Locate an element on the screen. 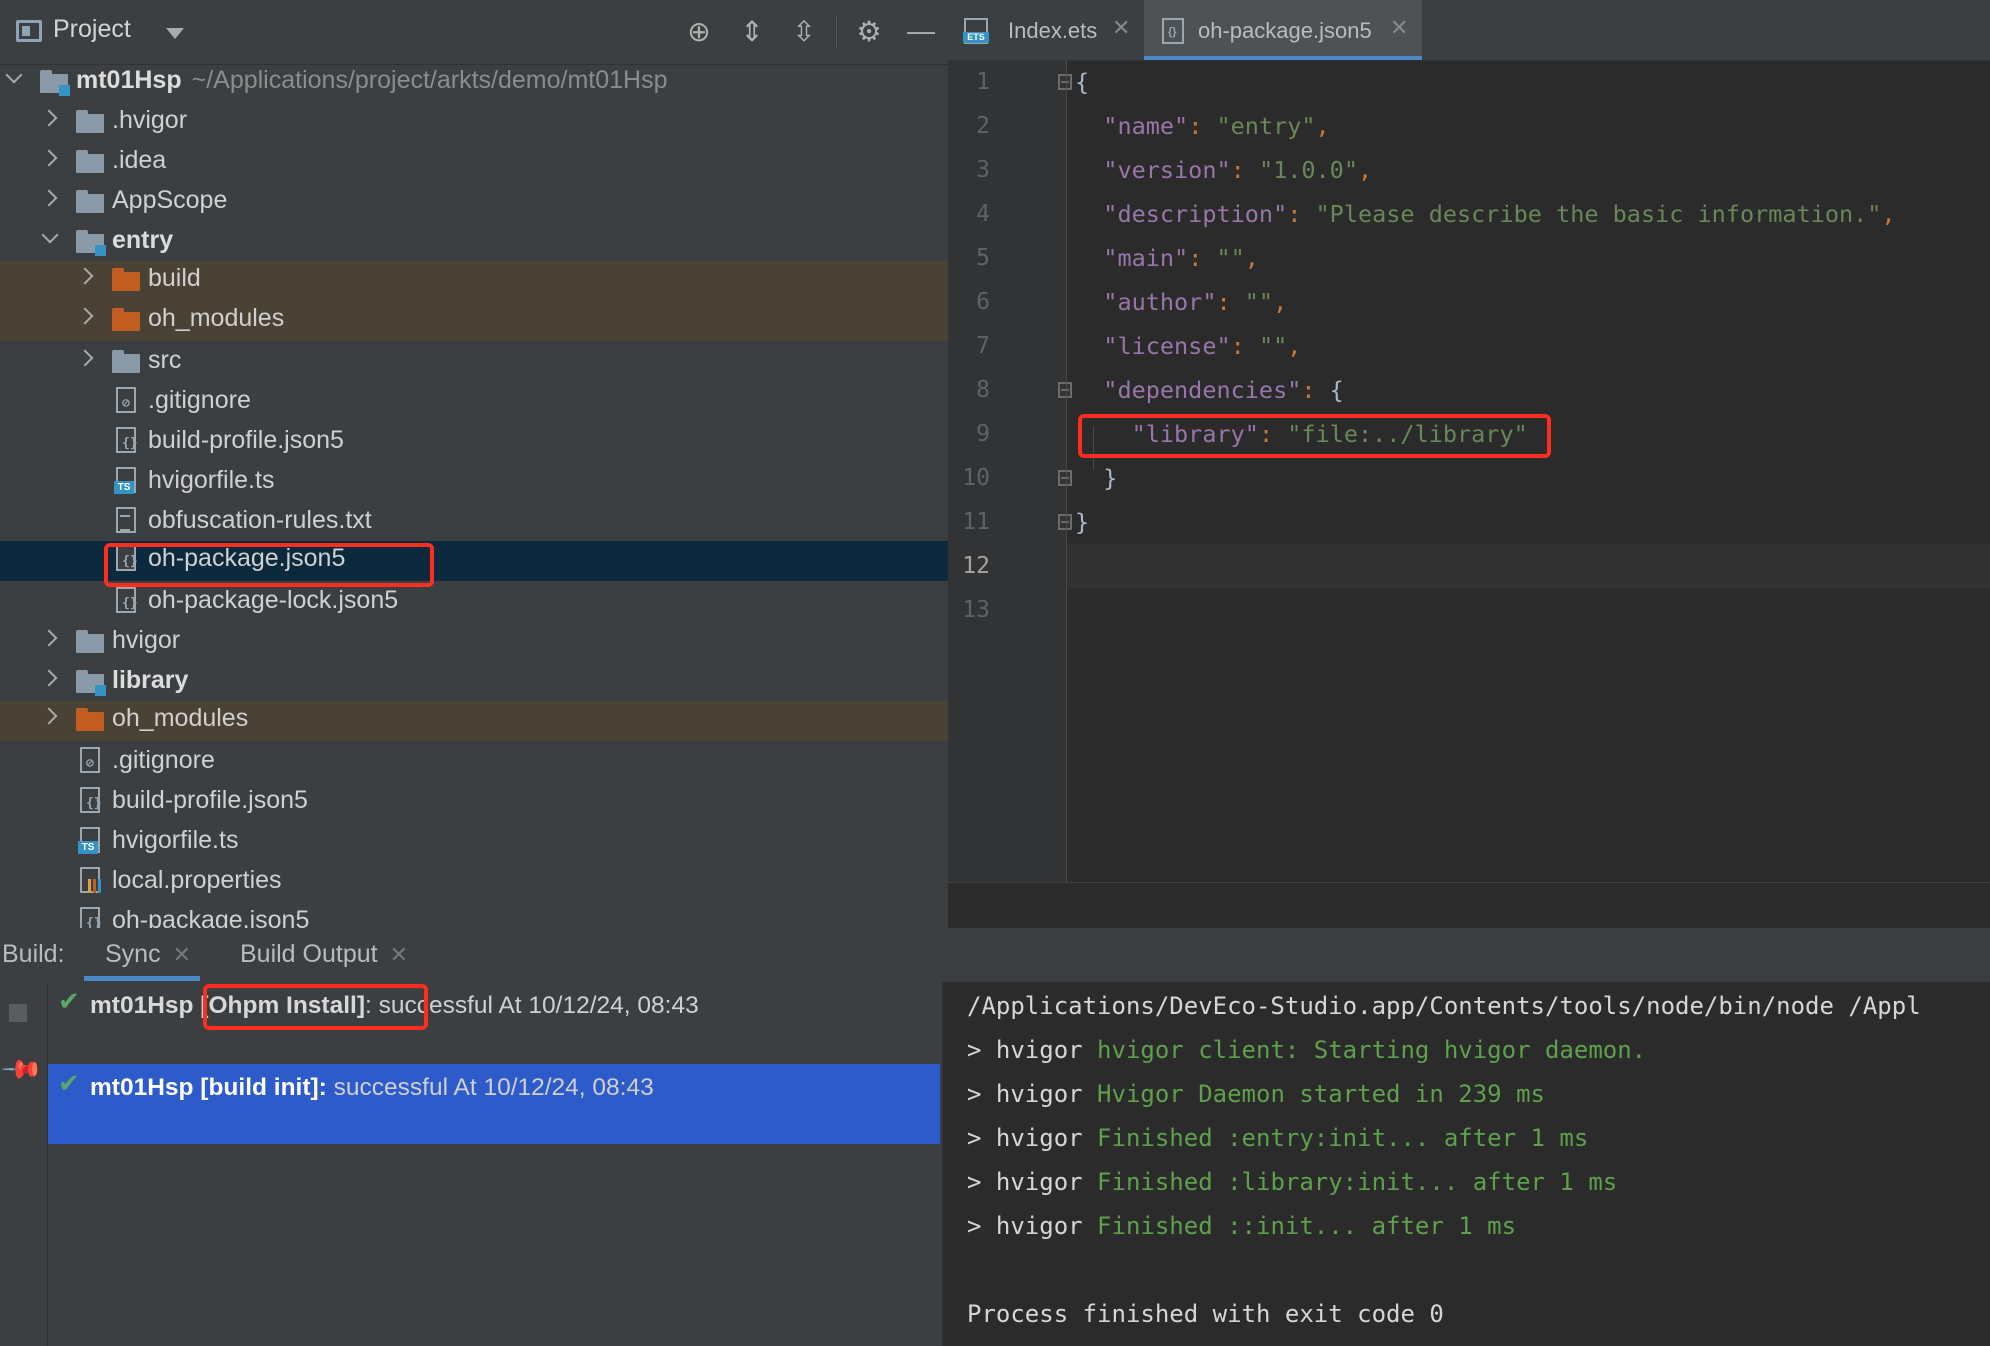 The height and width of the screenshot is (1346, 1990). json-key: "author" is located at coordinates (1160, 302).